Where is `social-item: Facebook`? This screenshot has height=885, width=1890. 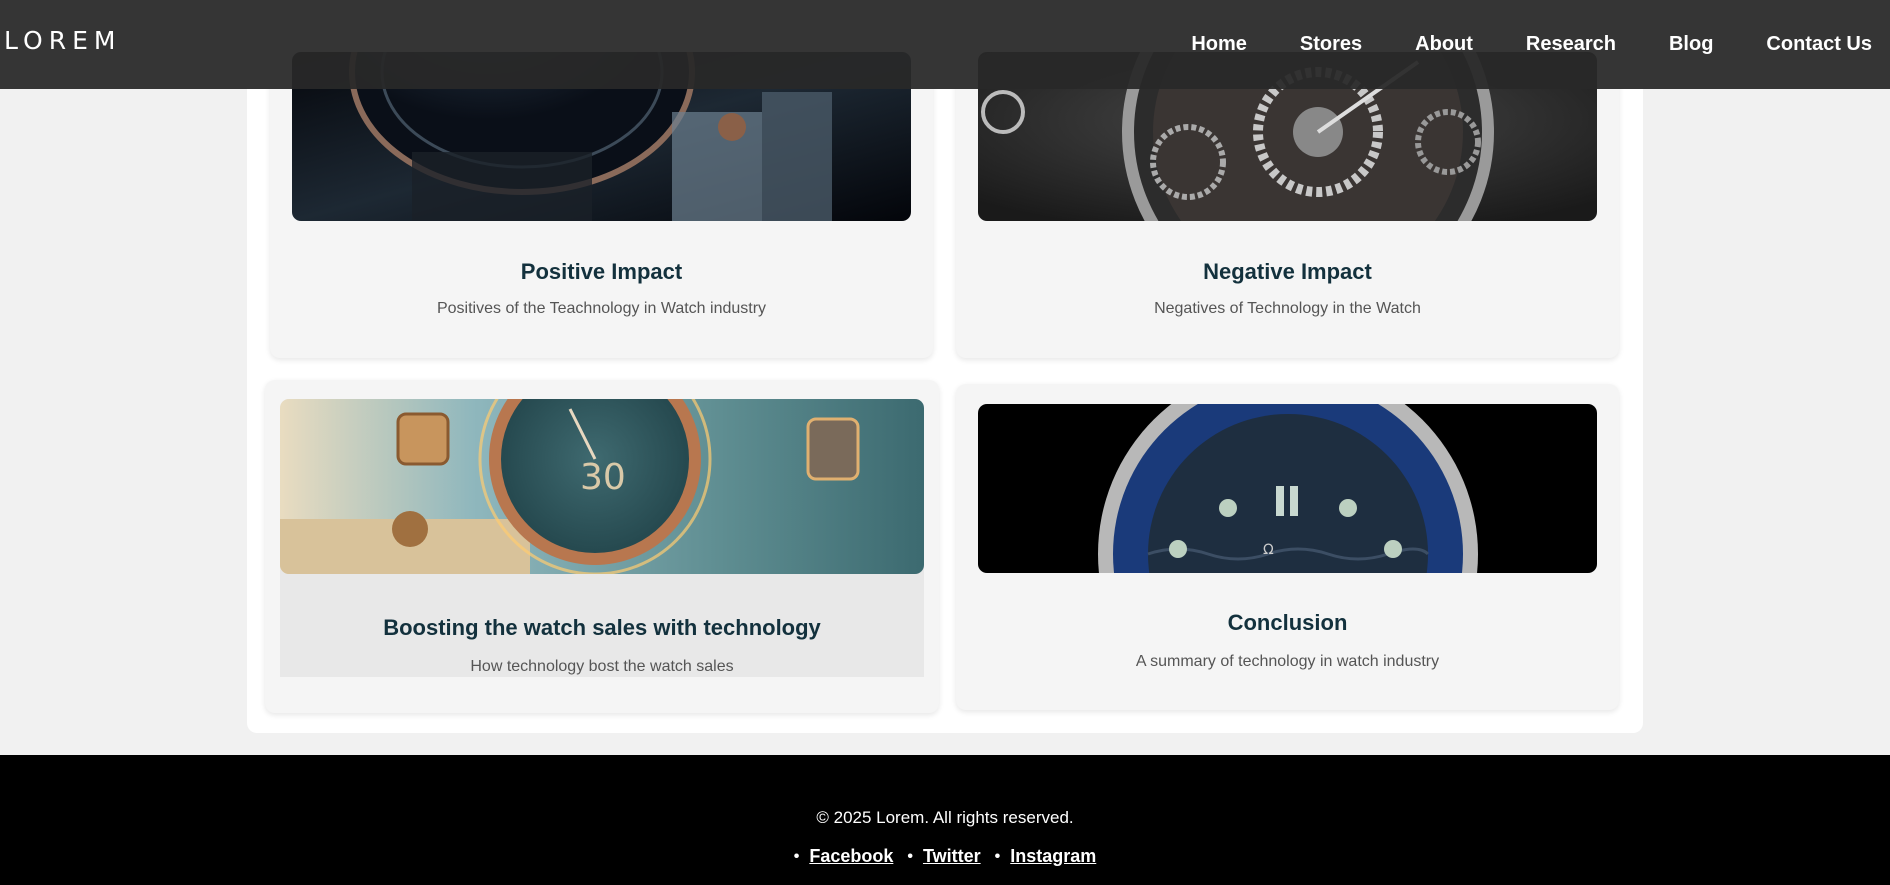 social-item: Facebook is located at coordinates (843, 856).